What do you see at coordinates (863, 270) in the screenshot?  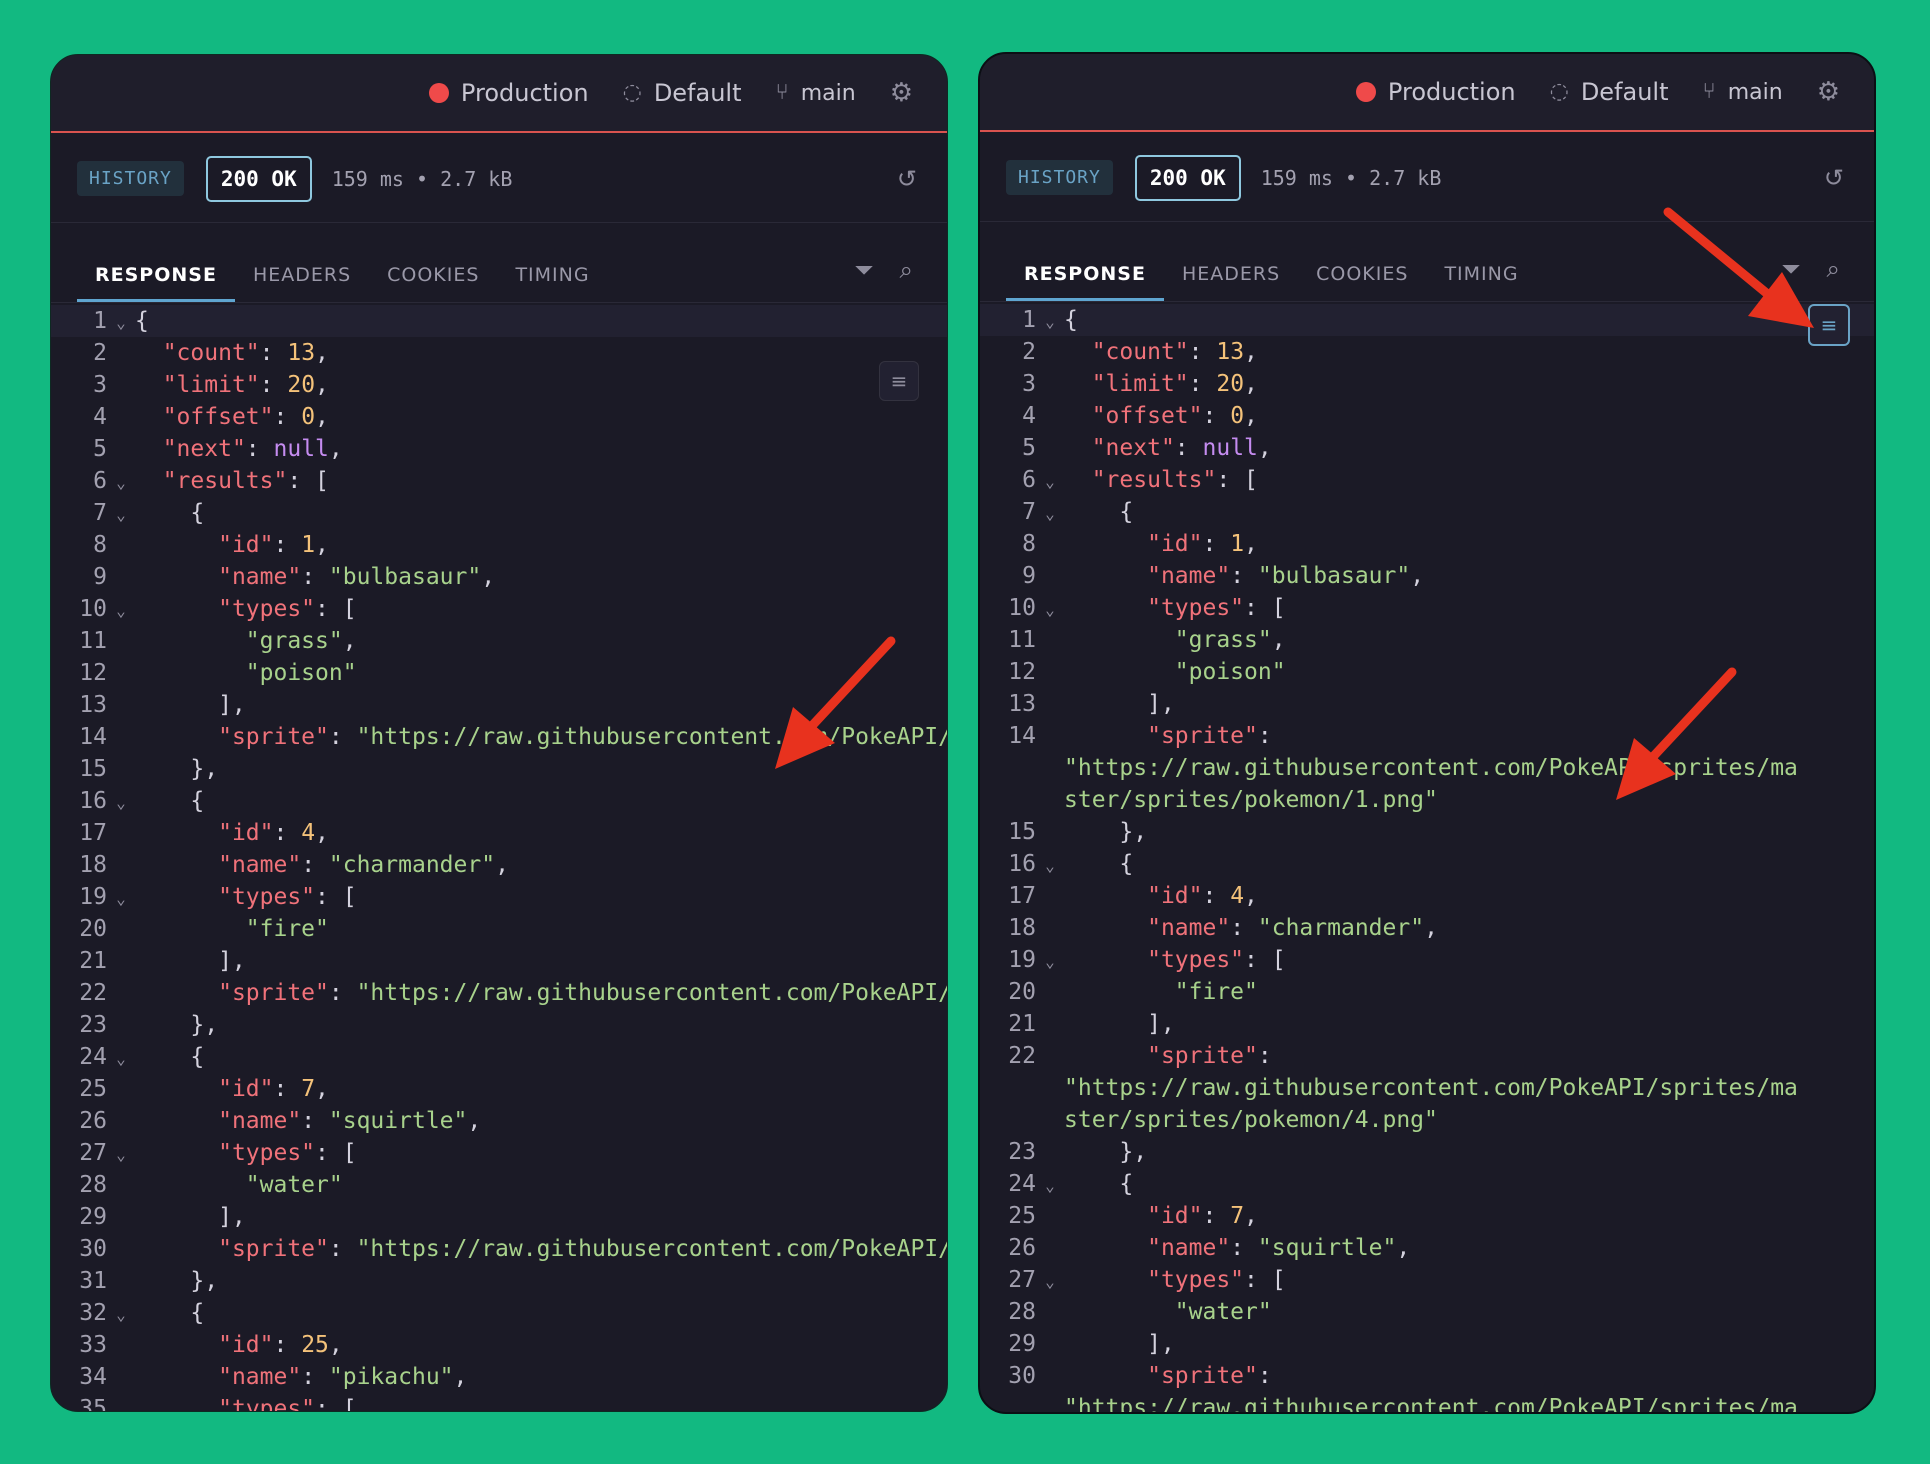 I see `filter-icon: ⏷` at bounding box center [863, 270].